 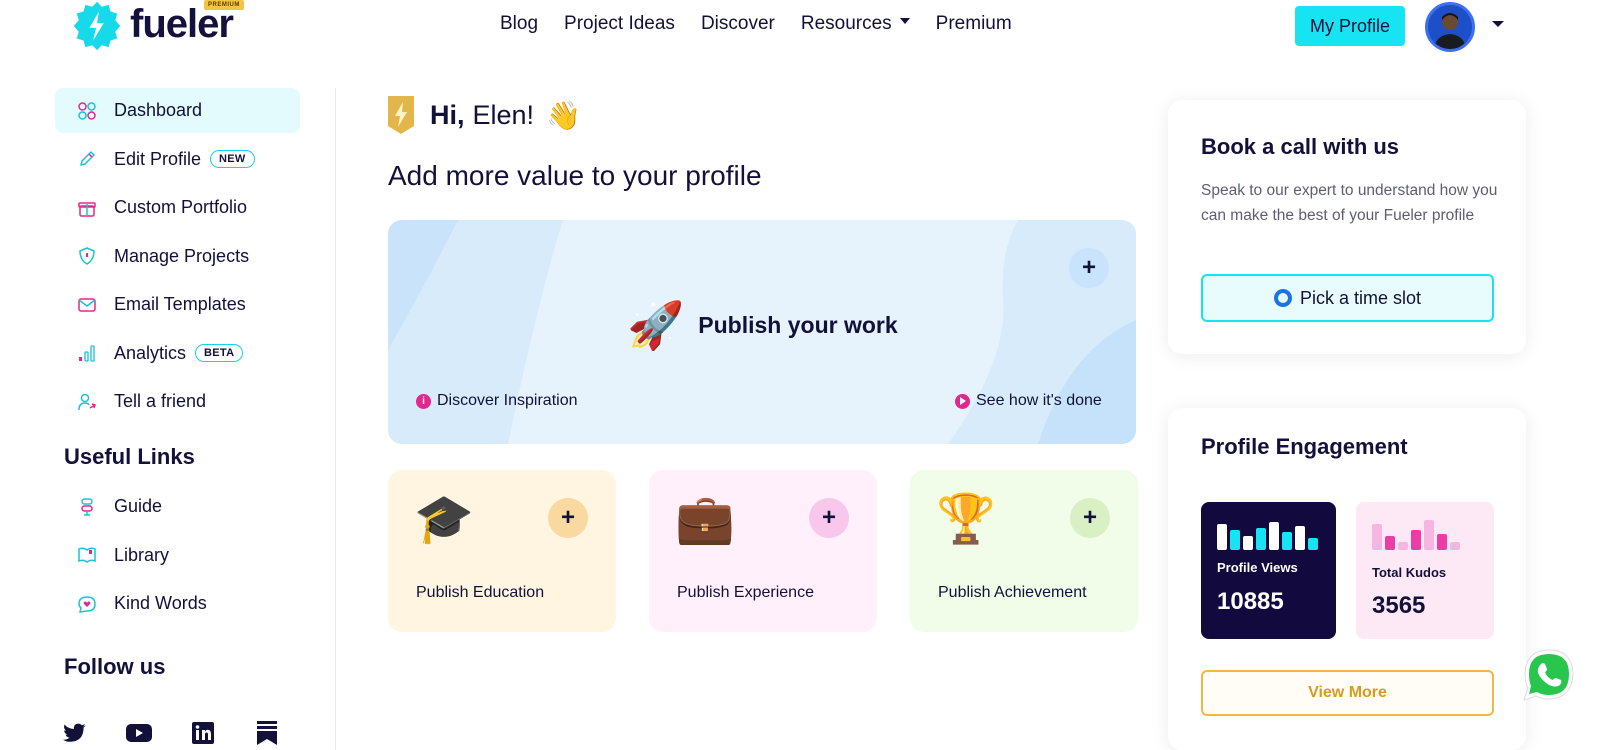 What do you see at coordinates (966, 519) in the screenshot?
I see `trophy-icon: 🏆` at bounding box center [966, 519].